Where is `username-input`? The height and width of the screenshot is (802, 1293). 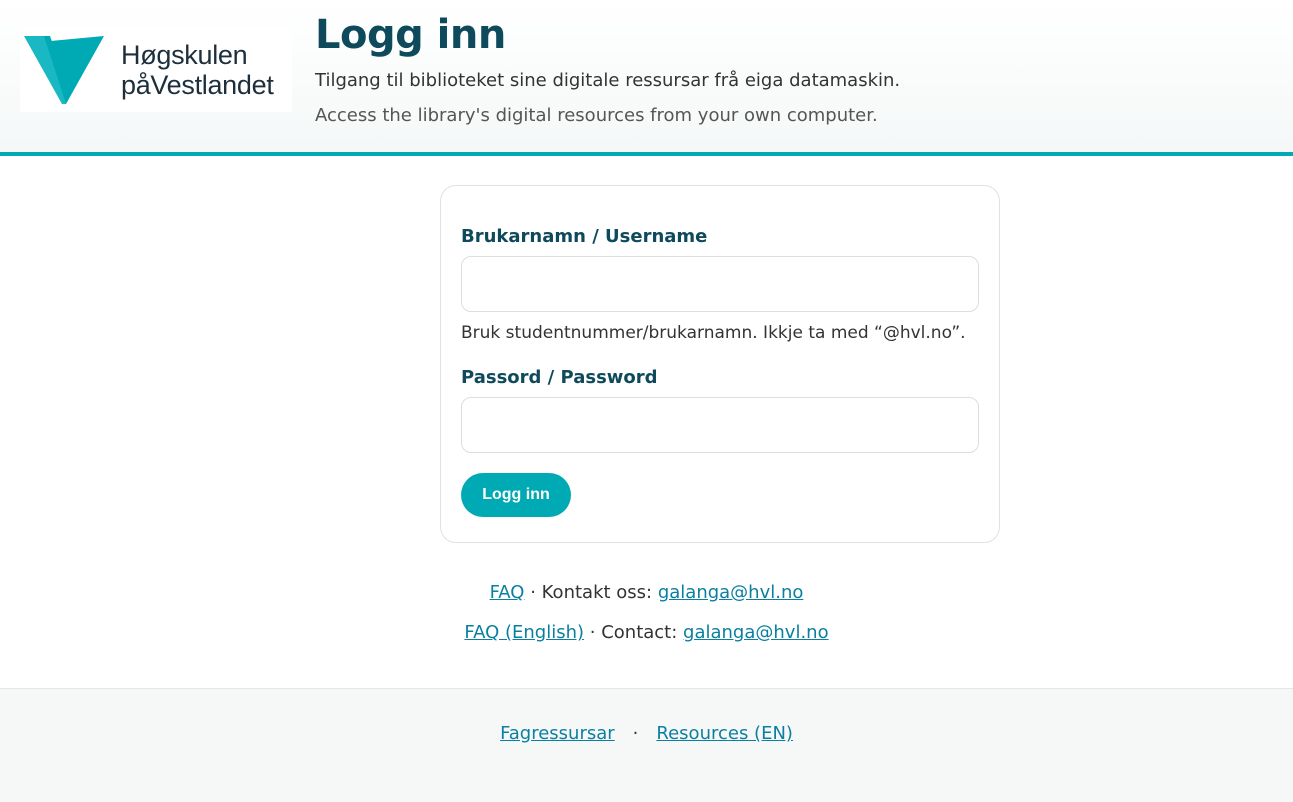
username-input is located at coordinates (720, 284).